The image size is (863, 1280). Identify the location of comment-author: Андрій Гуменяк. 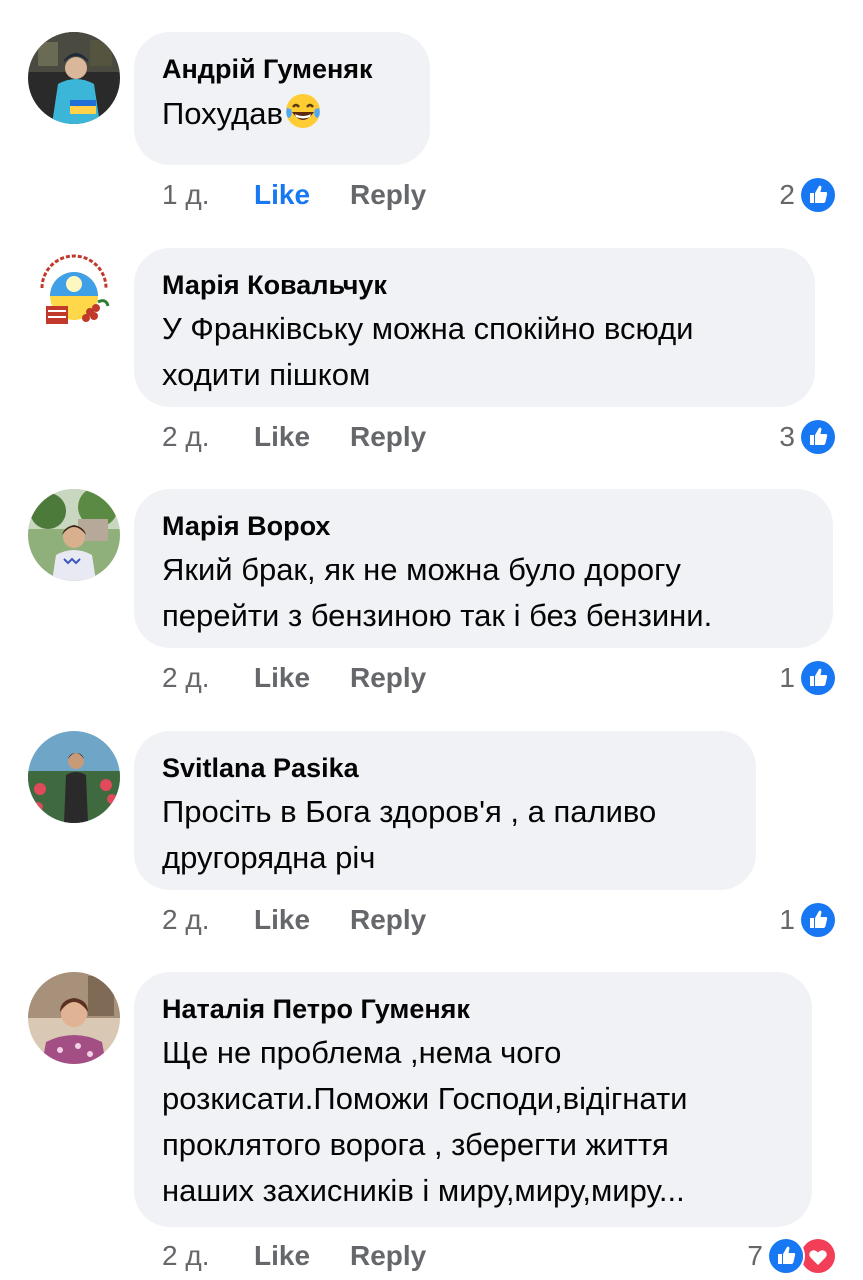
(282, 69).